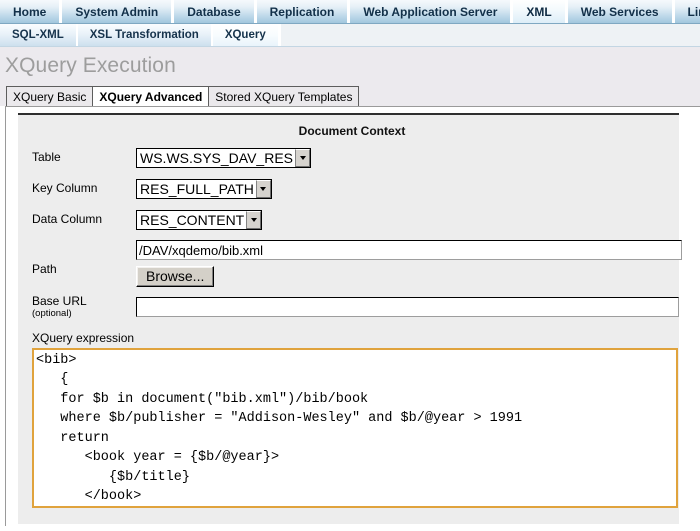 The width and height of the screenshot is (700, 531). Describe the element at coordinates (192, 220) in the screenshot. I see `data-column-select-value: RES_CONTENT` at that location.